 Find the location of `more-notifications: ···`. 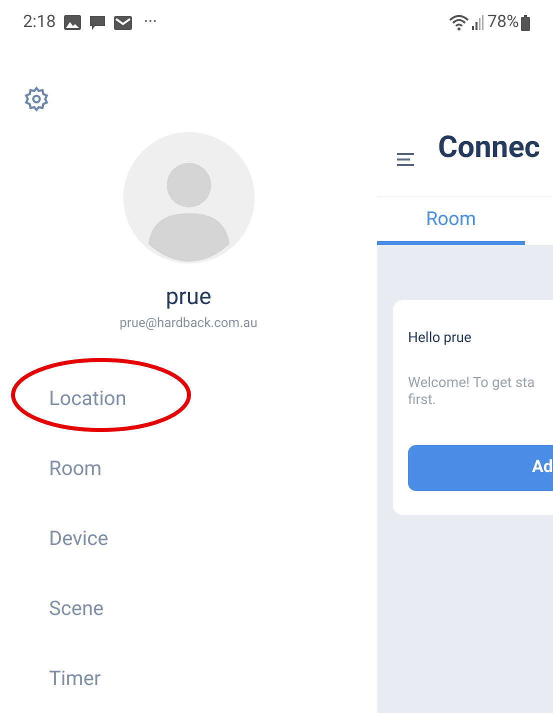

more-notifications: ··· is located at coordinates (151, 22).